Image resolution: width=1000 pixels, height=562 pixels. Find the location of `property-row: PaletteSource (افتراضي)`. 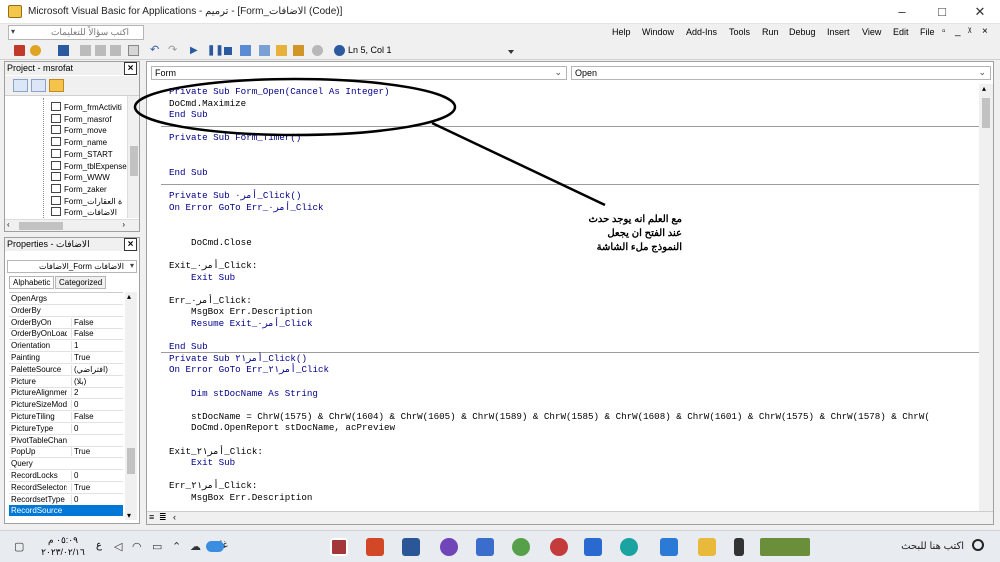

property-row: PaletteSource (افتراضي) is located at coordinates (66, 370).